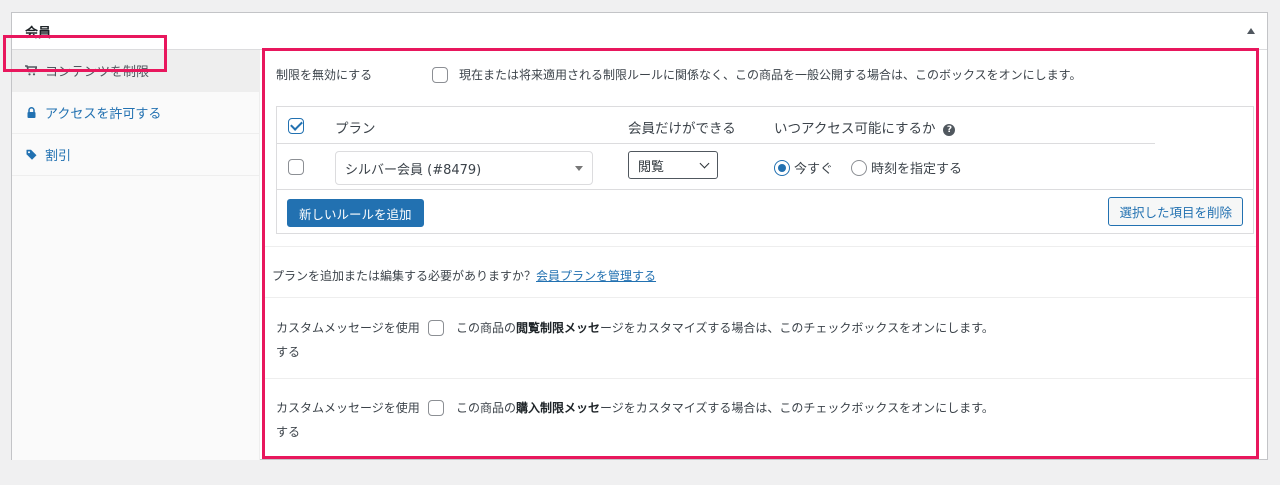  What do you see at coordinates (31, 112) in the screenshot?
I see `lock-icon` at bounding box center [31, 112].